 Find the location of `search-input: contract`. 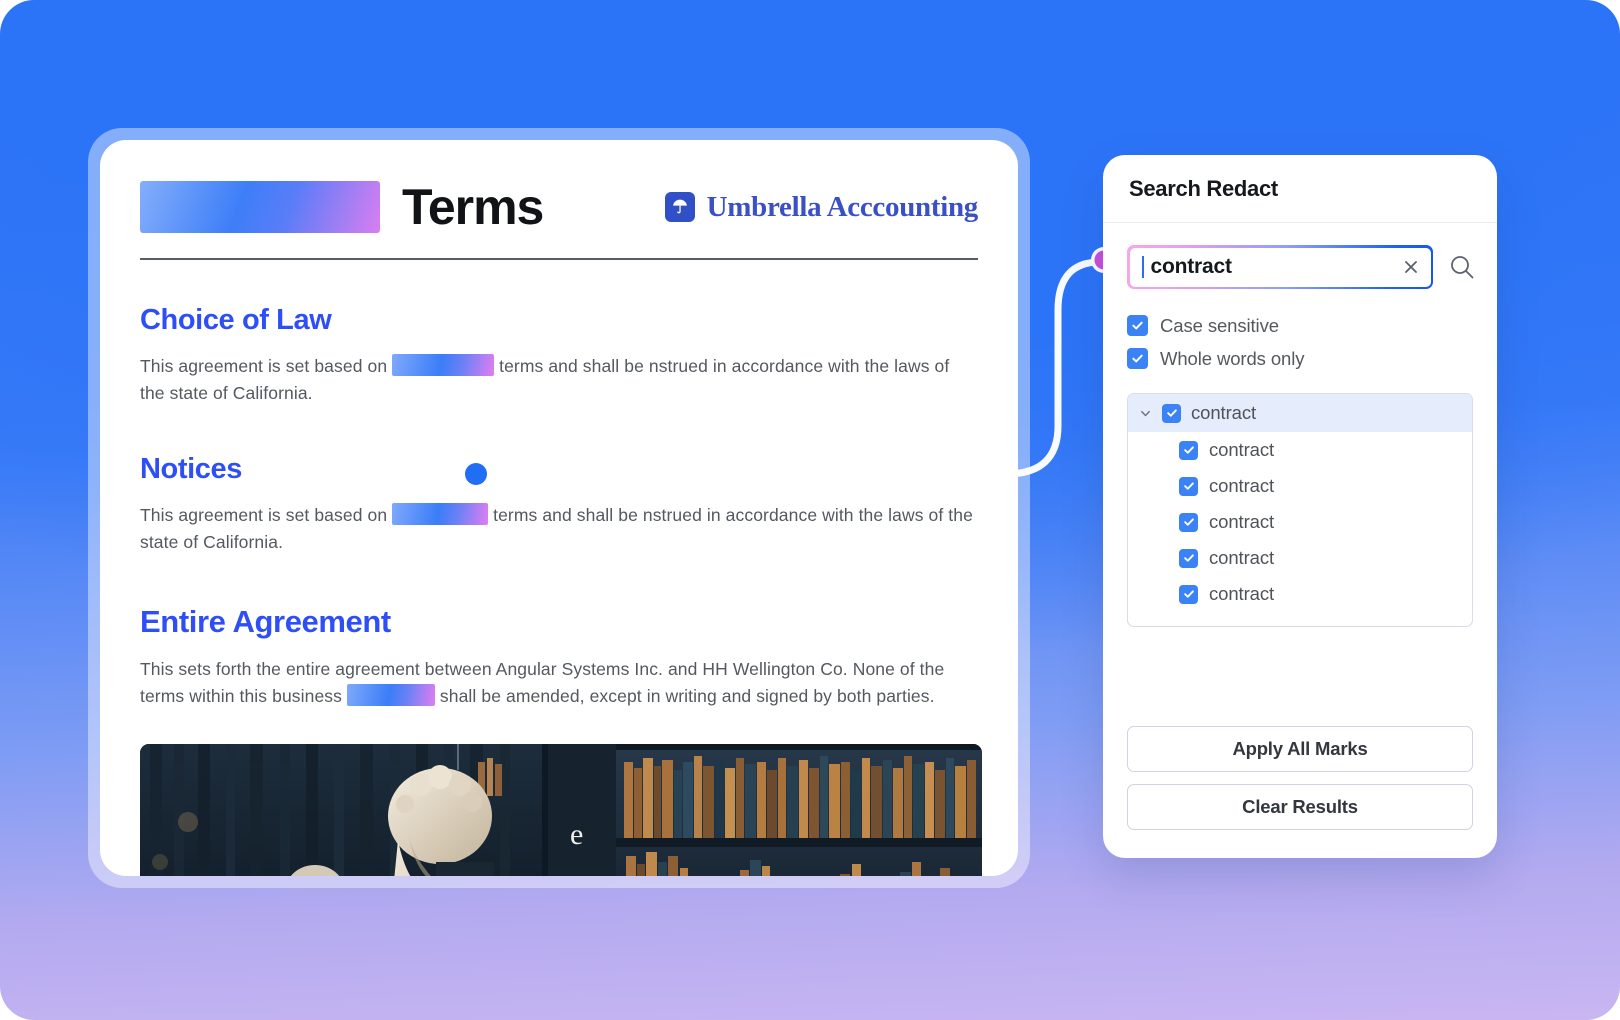

search-input: contract is located at coordinates (1276, 267).